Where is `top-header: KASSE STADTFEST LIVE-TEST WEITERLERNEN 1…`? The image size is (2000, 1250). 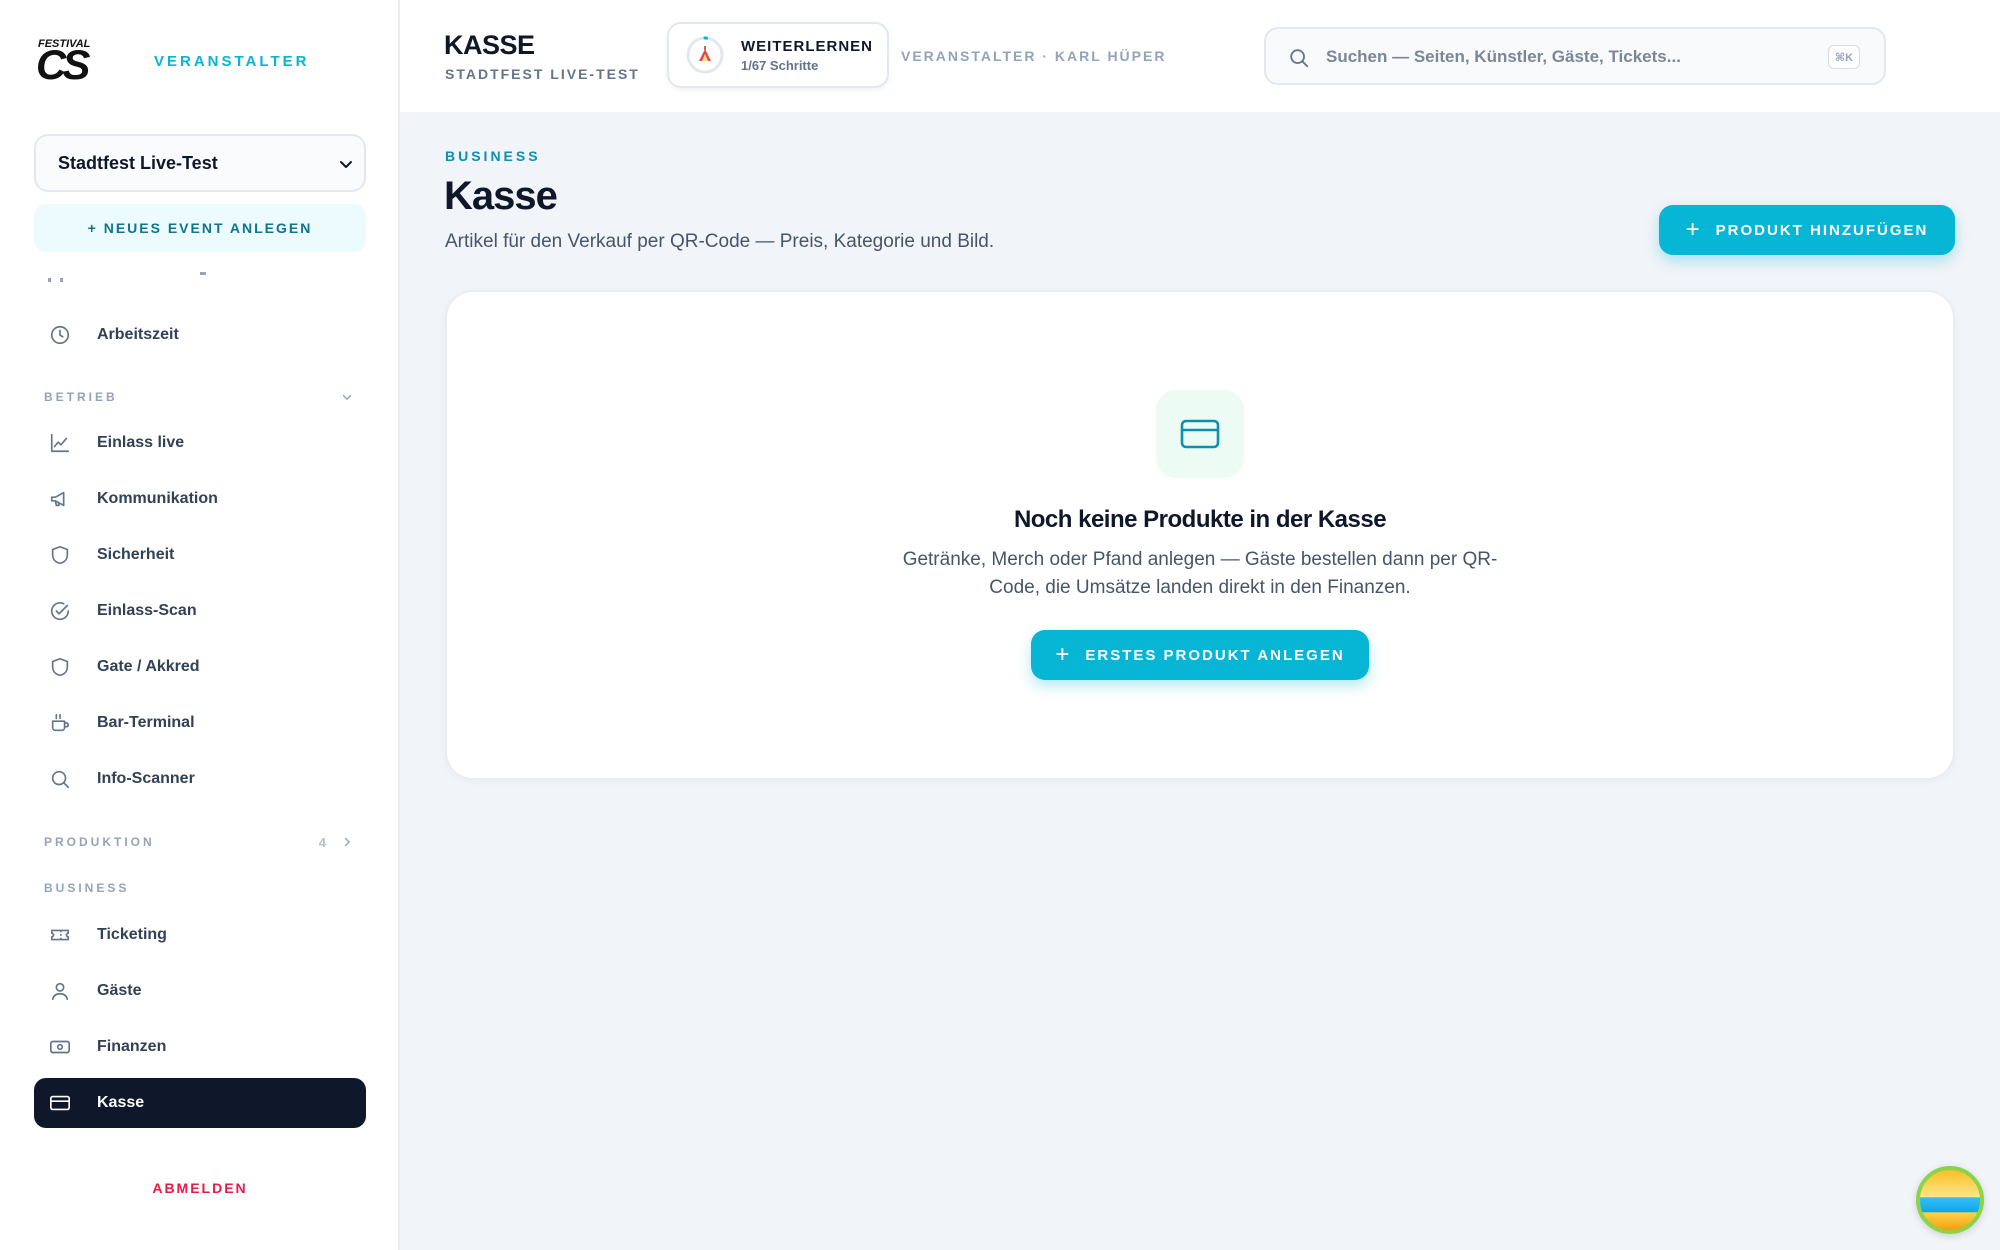 top-header: KASSE STADTFEST LIVE-TEST WEITERLERNEN 1… is located at coordinates (1200, 56).